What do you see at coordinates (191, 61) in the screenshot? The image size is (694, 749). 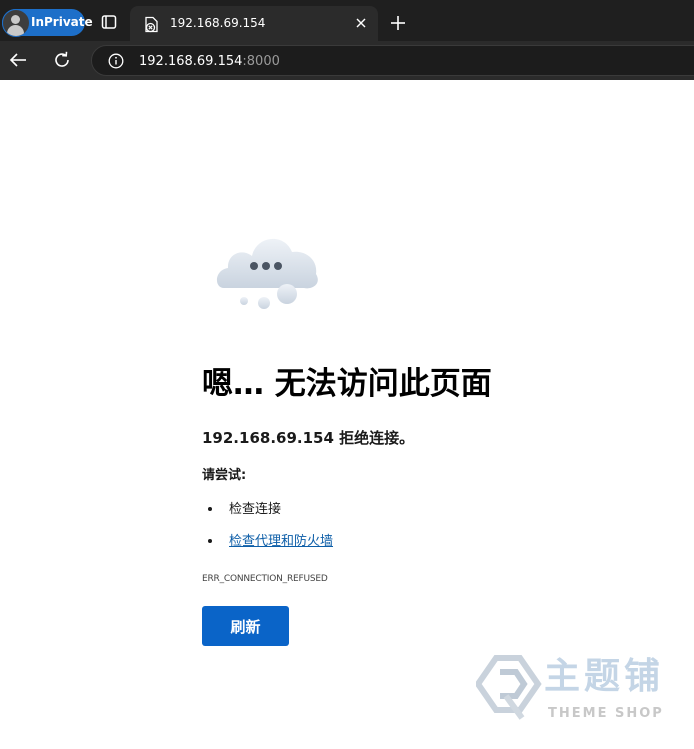 I see `address-host: 192.168.69.154` at bounding box center [191, 61].